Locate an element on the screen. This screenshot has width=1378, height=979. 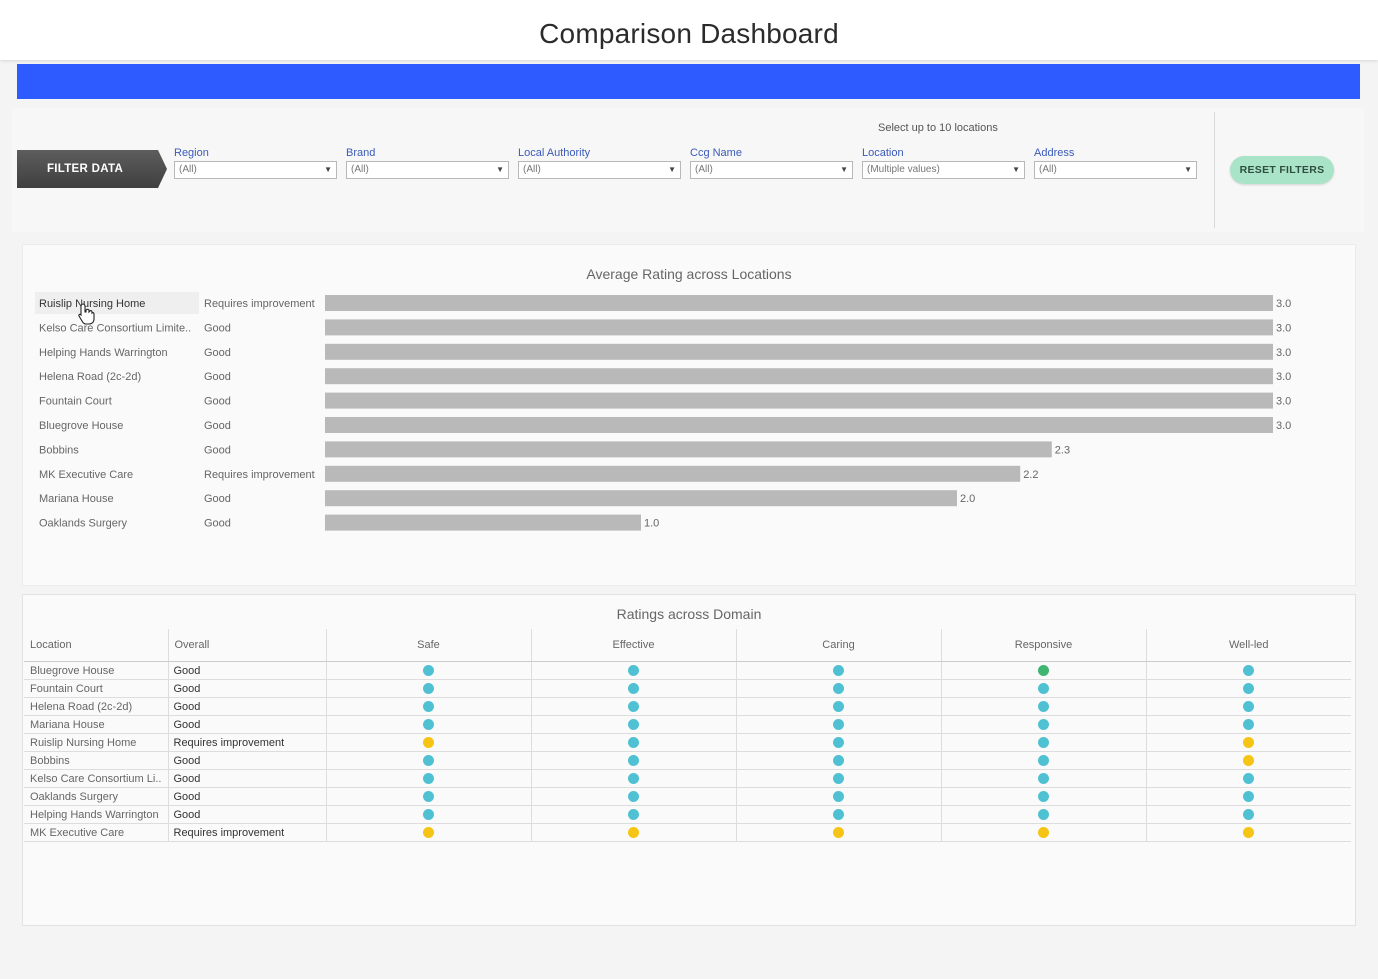
brand-dropdown: (All) ▼ is located at coordinates (427, 170).